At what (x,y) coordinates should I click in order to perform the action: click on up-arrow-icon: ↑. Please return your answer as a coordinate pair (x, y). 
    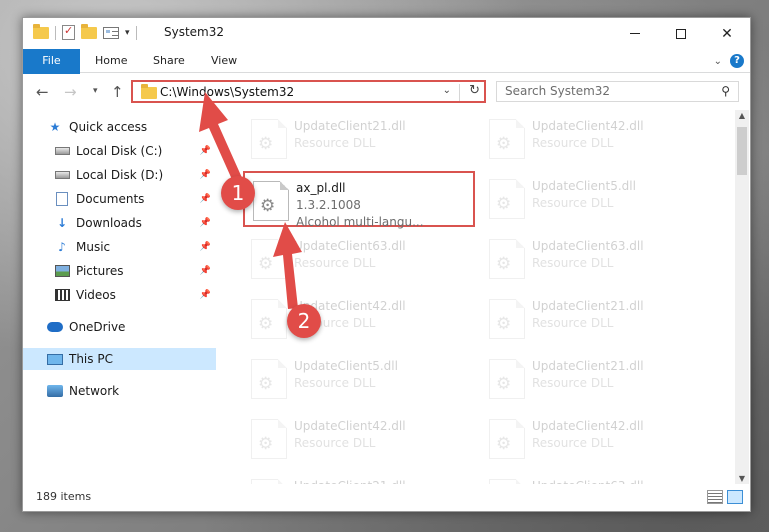
    Looking at the image, I should click on (117, 92).